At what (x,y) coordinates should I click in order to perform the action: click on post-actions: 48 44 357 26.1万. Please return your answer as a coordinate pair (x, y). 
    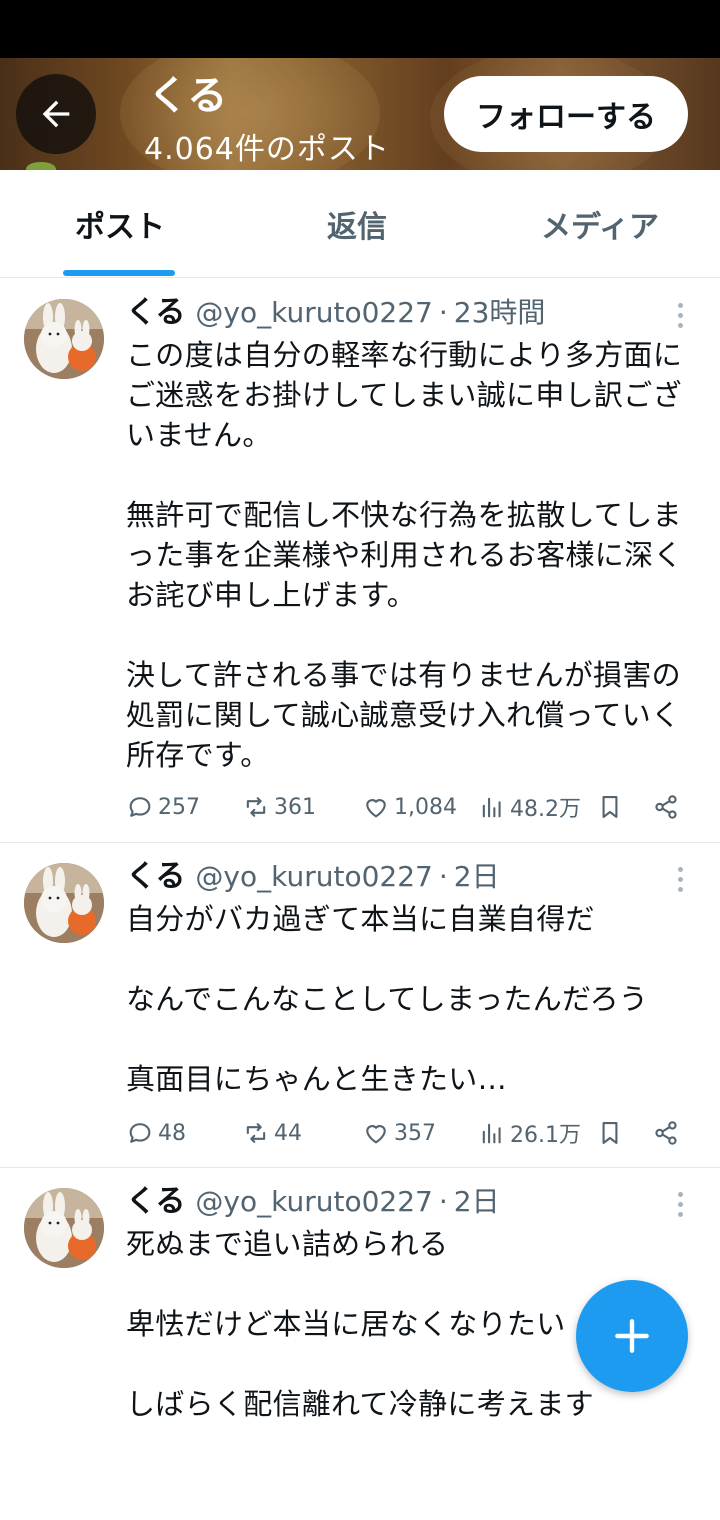
    Looking at the image, I should click on (411, 1133).